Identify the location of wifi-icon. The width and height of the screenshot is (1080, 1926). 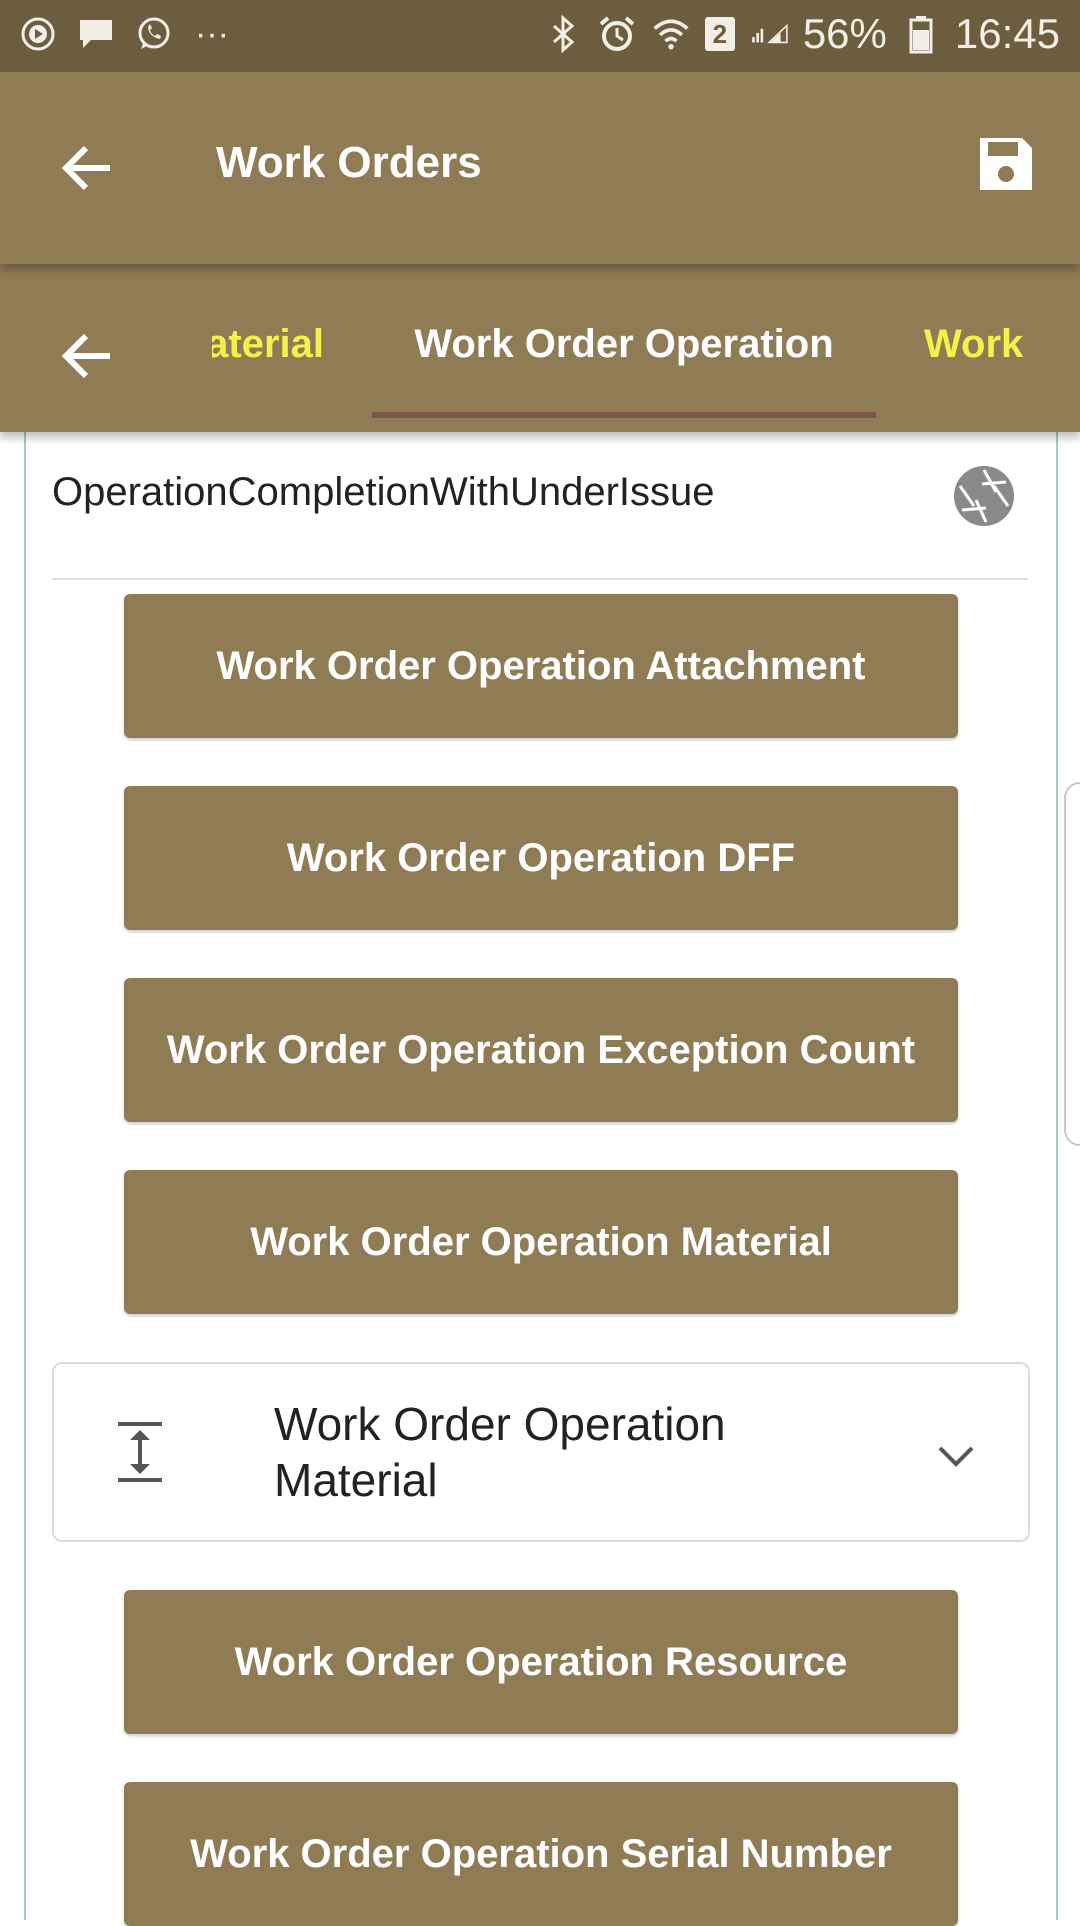
(671, 34).